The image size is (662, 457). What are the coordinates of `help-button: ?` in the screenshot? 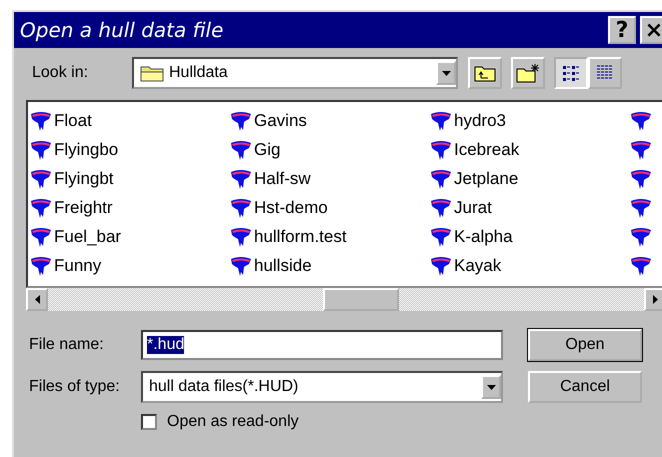 It's located at (622, 30).